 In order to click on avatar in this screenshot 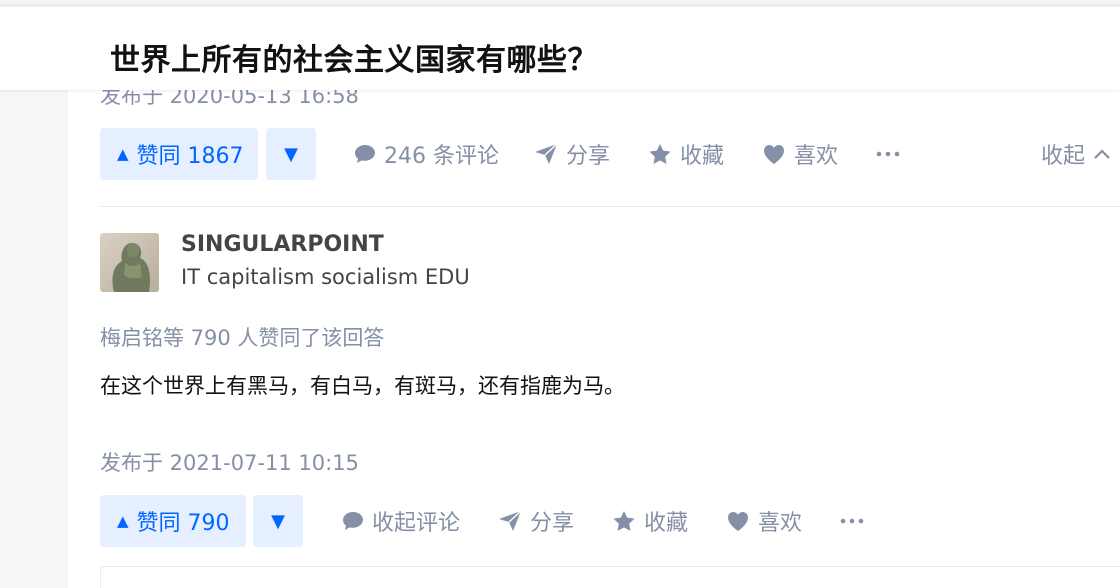, I will do `click(129, 262)`.